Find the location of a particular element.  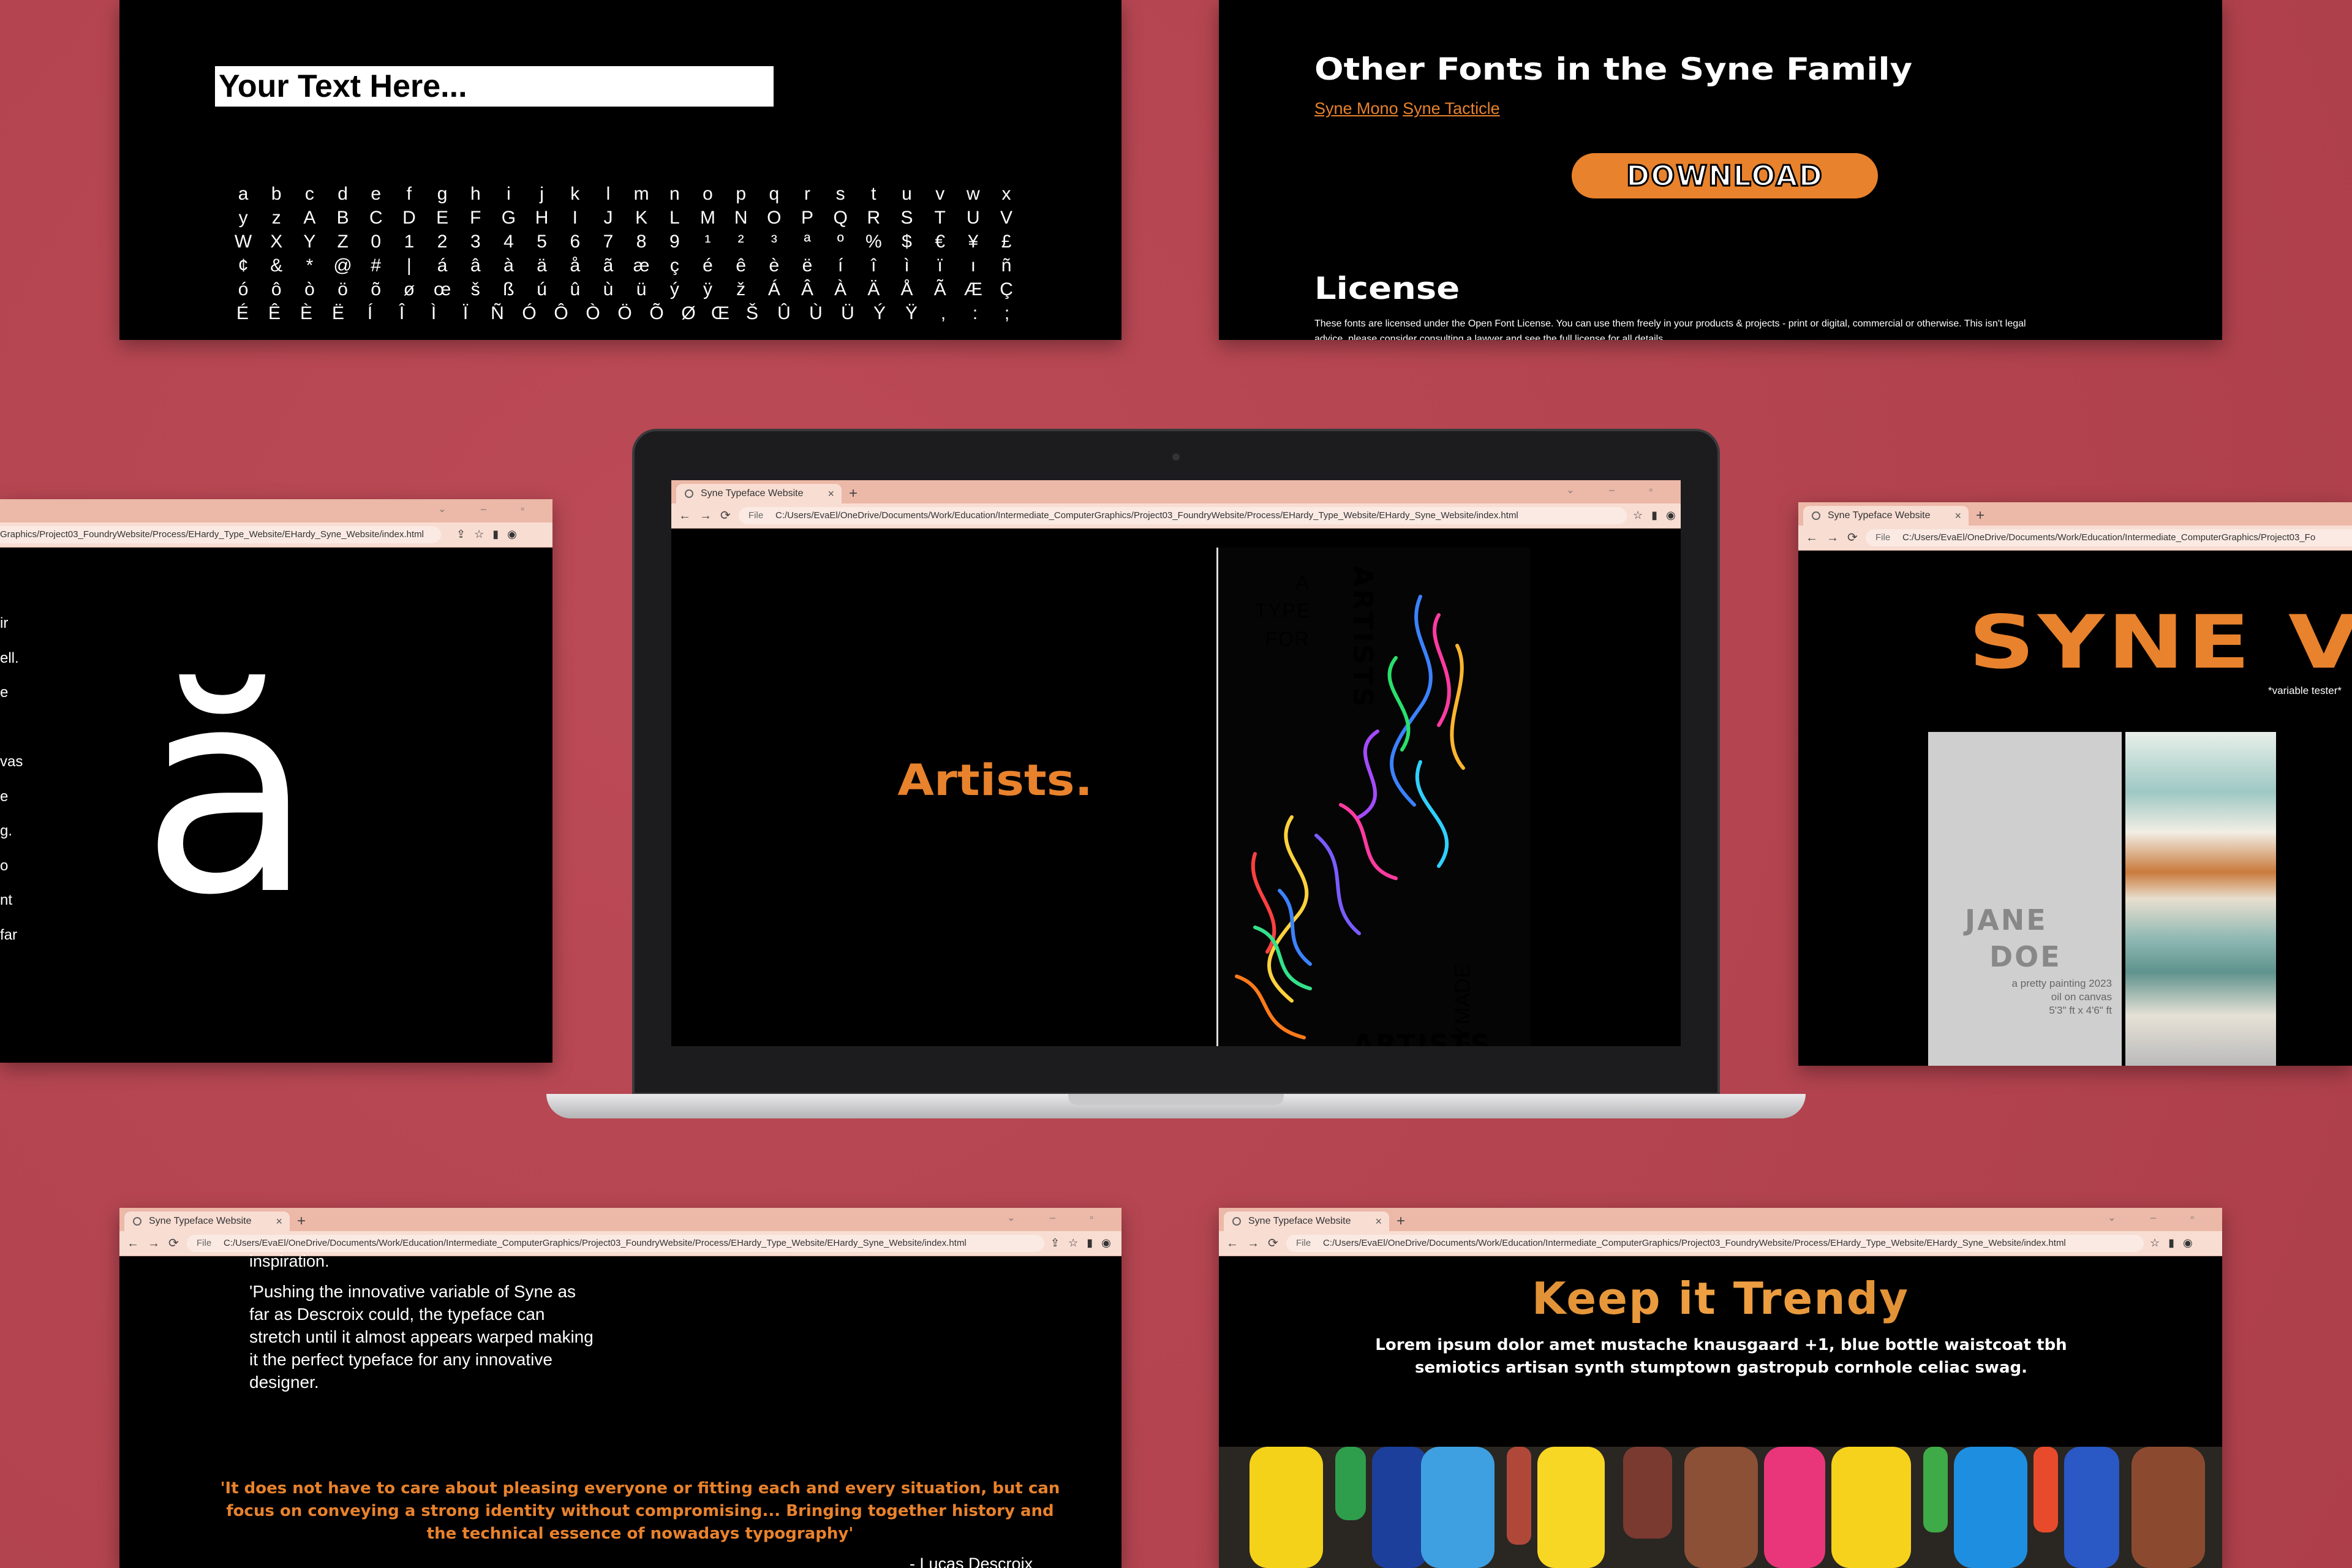

glyph-cell: È is located at coordinates (306, 313).